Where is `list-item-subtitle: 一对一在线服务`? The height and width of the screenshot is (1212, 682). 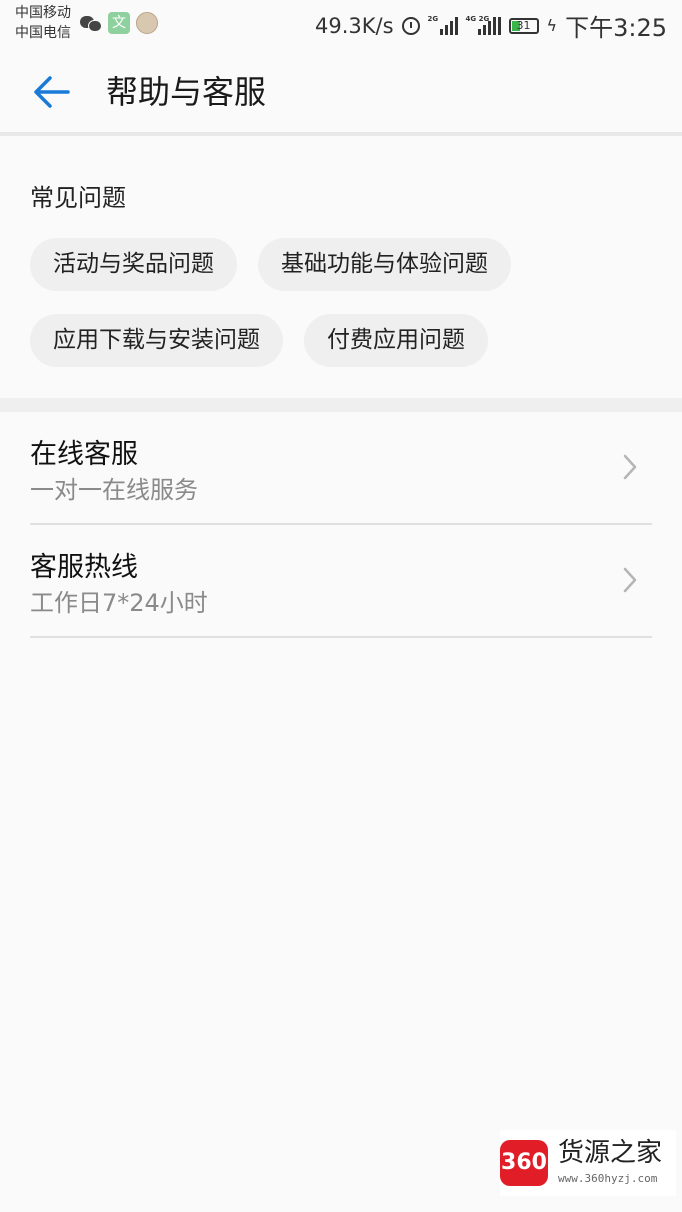 list-item-subtitle: 一对一在线服务 is located at coordinates (114, 490).